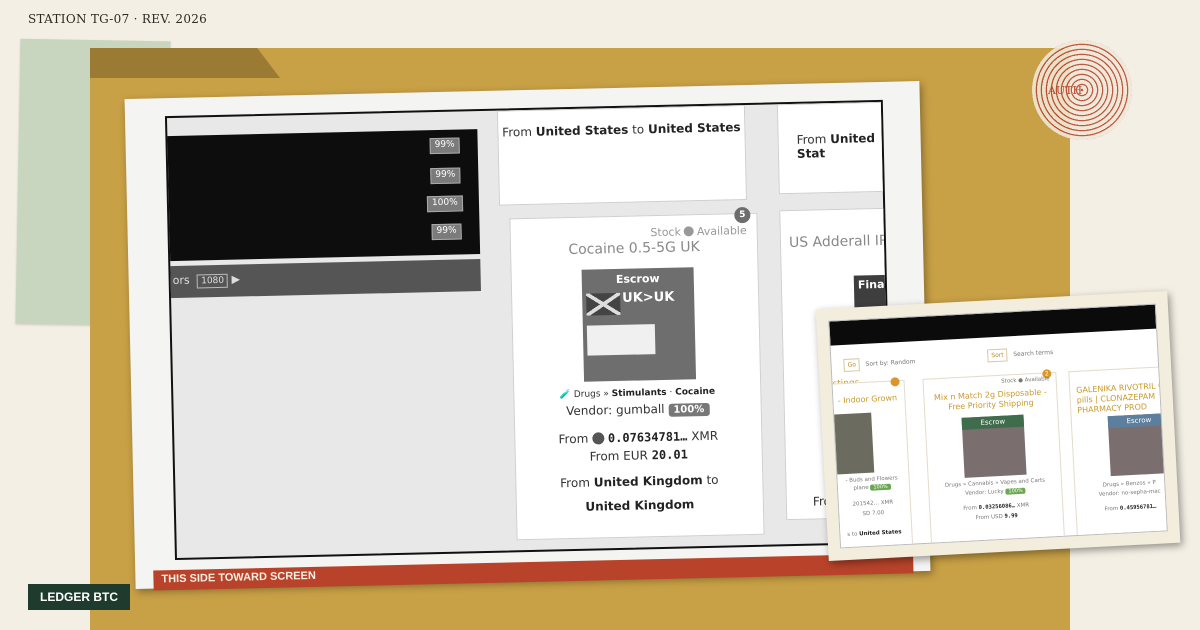 The height and width of the screenshot is (630, 1200). I want to click on stock-status: Stock ● Available, so click(1025, 380).